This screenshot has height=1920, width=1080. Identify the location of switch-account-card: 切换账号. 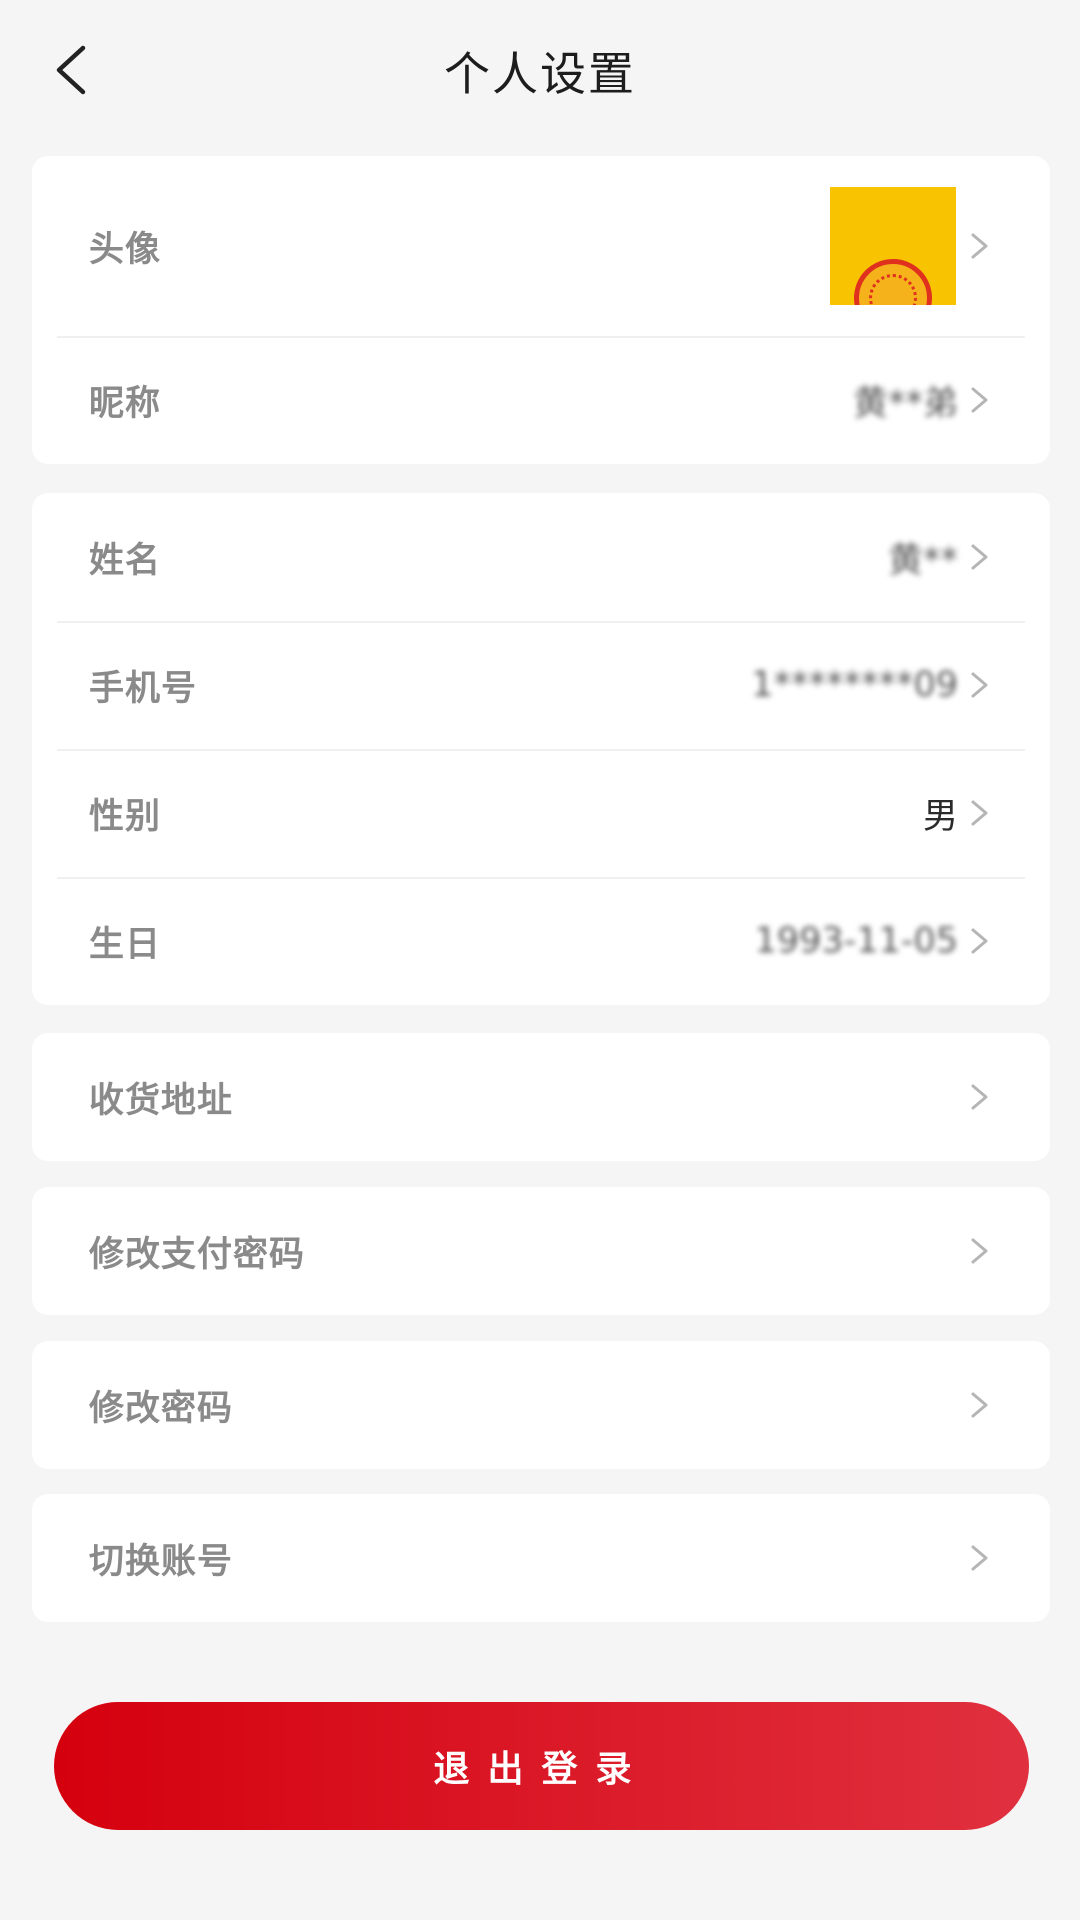
(541, 1558).